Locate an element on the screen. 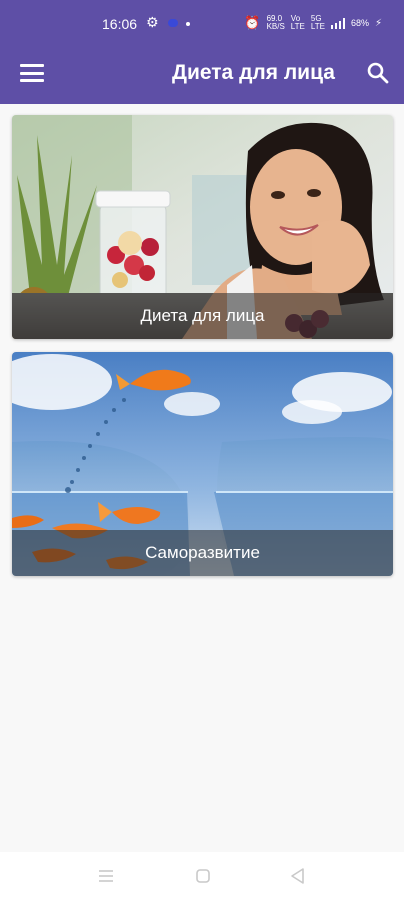 Image resolution: width=404 pixels, height=900 pixels. notification-dot-icon is located at coordinates (188, 24).